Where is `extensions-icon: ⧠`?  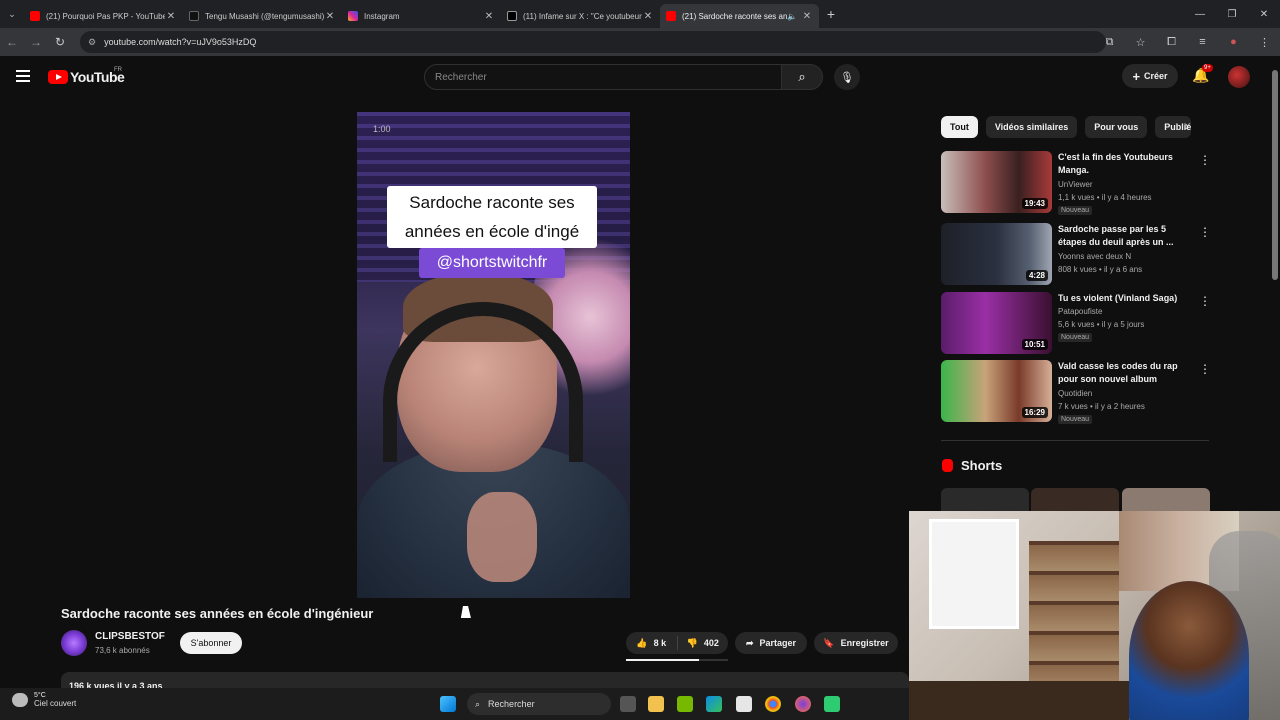 extensions-icon: ⧠ is located at coordinates (1171, 42).